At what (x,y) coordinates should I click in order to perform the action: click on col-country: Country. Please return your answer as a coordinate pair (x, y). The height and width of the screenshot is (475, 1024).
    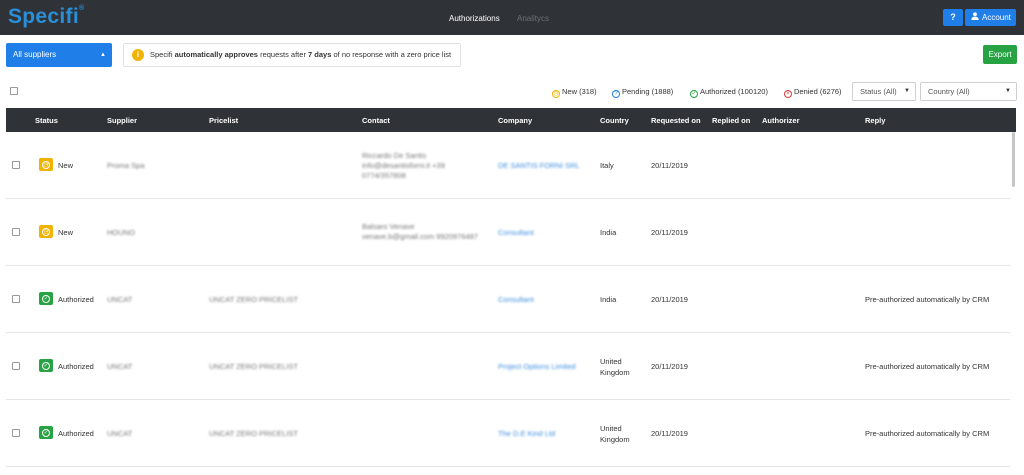
    Looking at the image, I should click on (614, 120).